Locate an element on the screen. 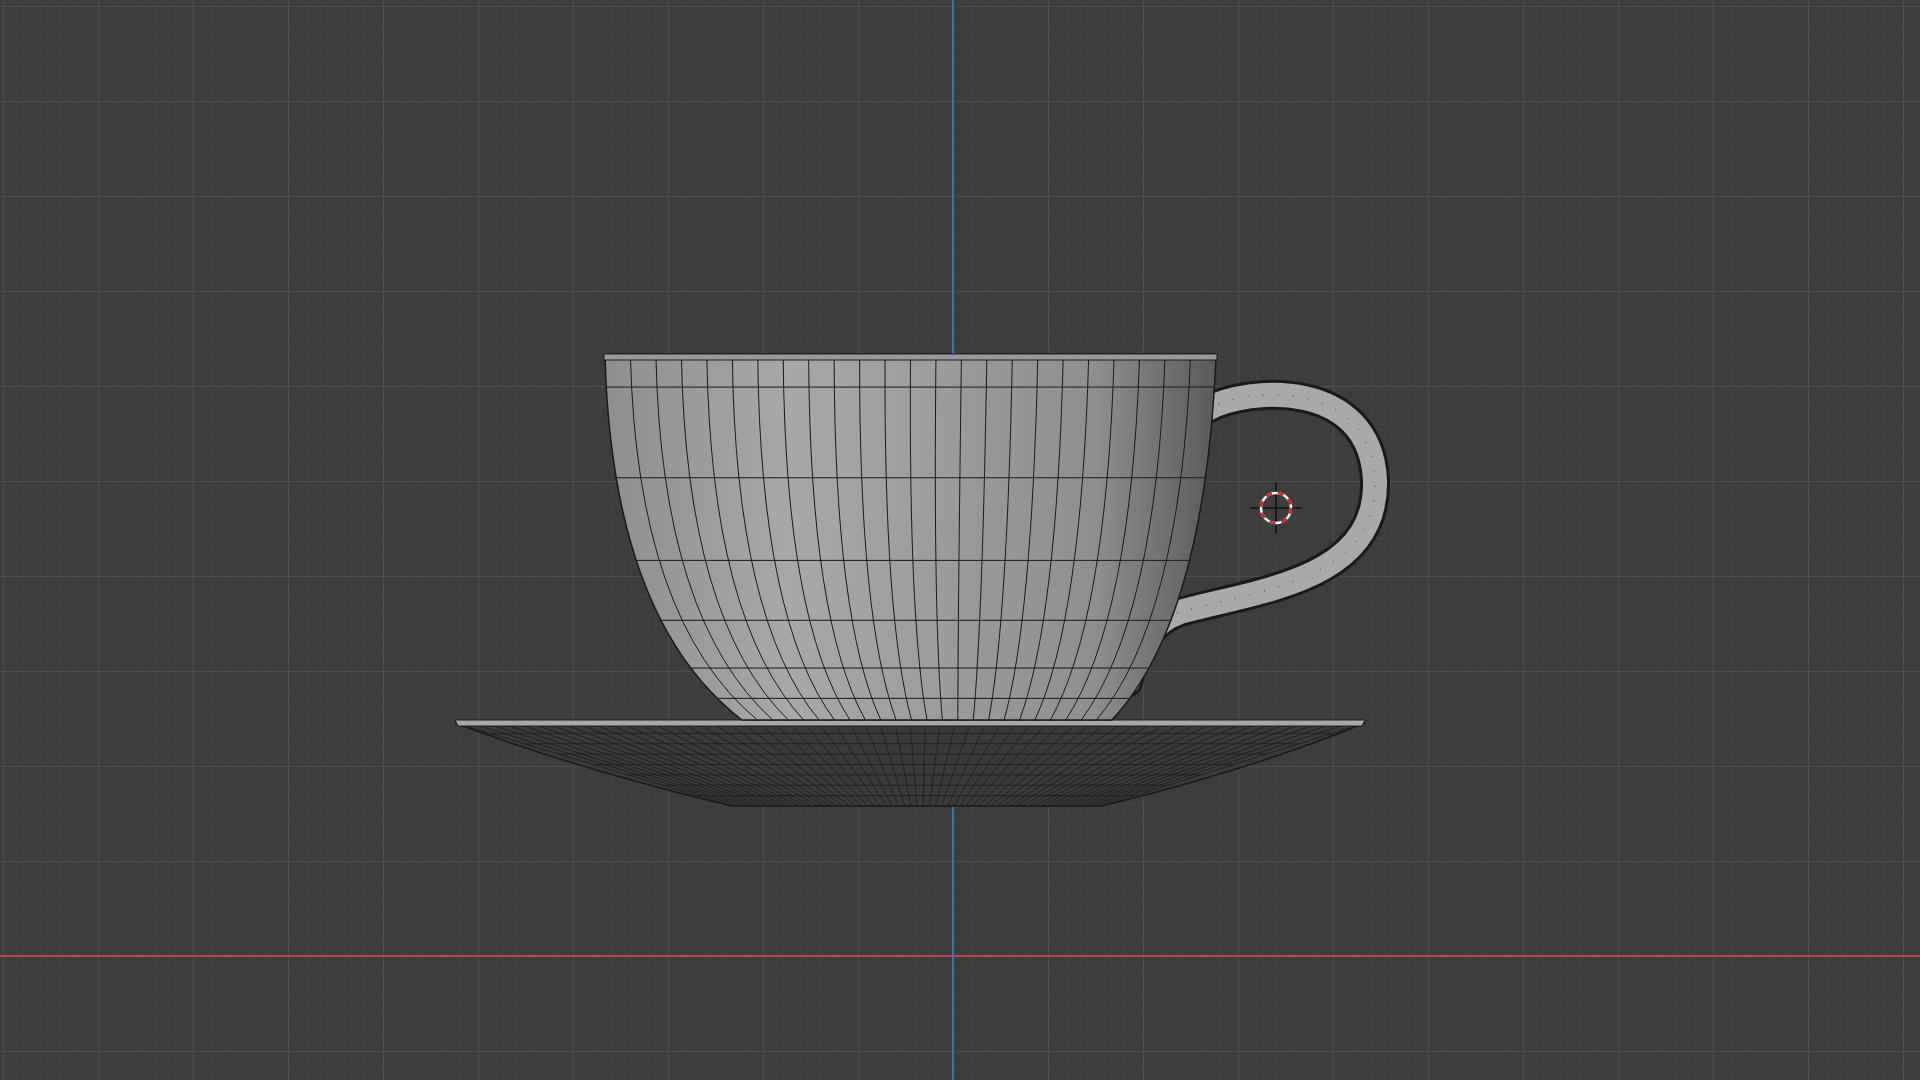 The image size is (1920, 1080). 3d-cursor-icon is located at coordinates (1276, 508).